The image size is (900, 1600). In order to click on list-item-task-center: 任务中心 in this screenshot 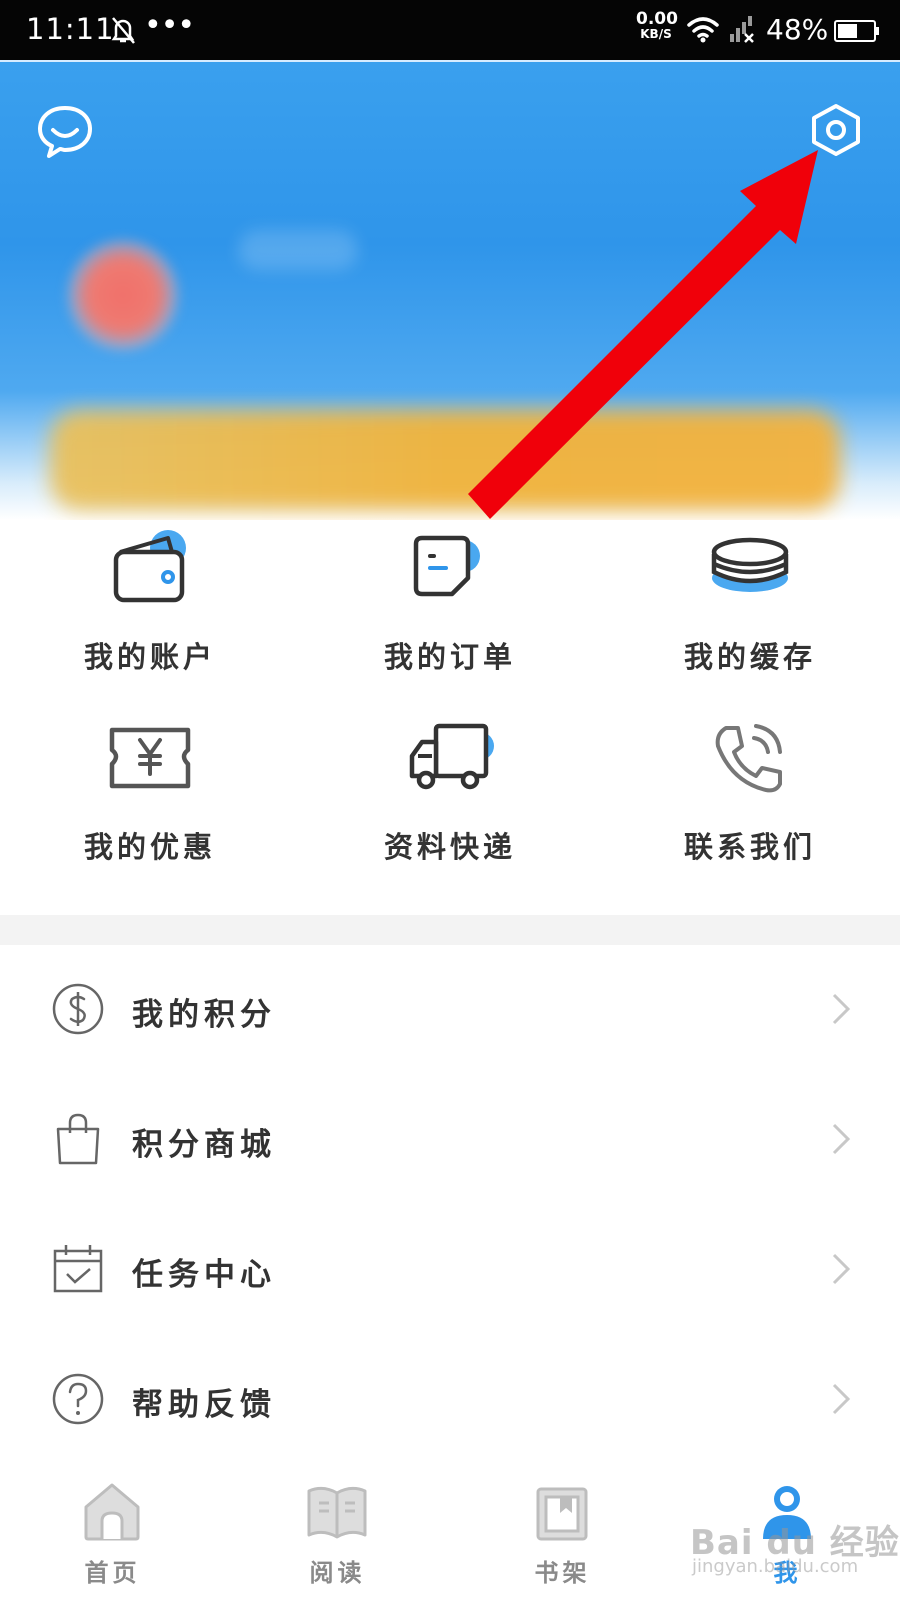, I will do `click(450, 1270)`.